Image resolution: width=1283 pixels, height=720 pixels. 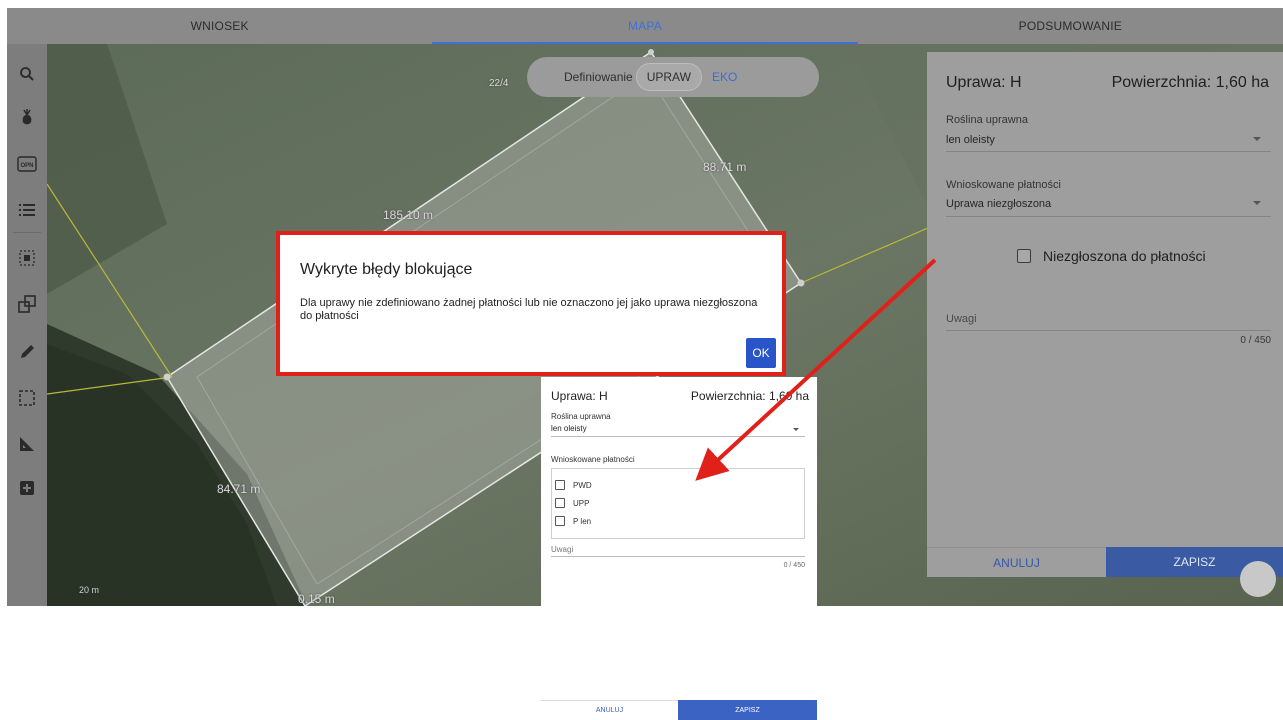 What do you see at coordinates (749, 396) in the screenshot?
I see `inset-area: Powierzchnia: 1,60 ha` at bounding box center [749, 396].